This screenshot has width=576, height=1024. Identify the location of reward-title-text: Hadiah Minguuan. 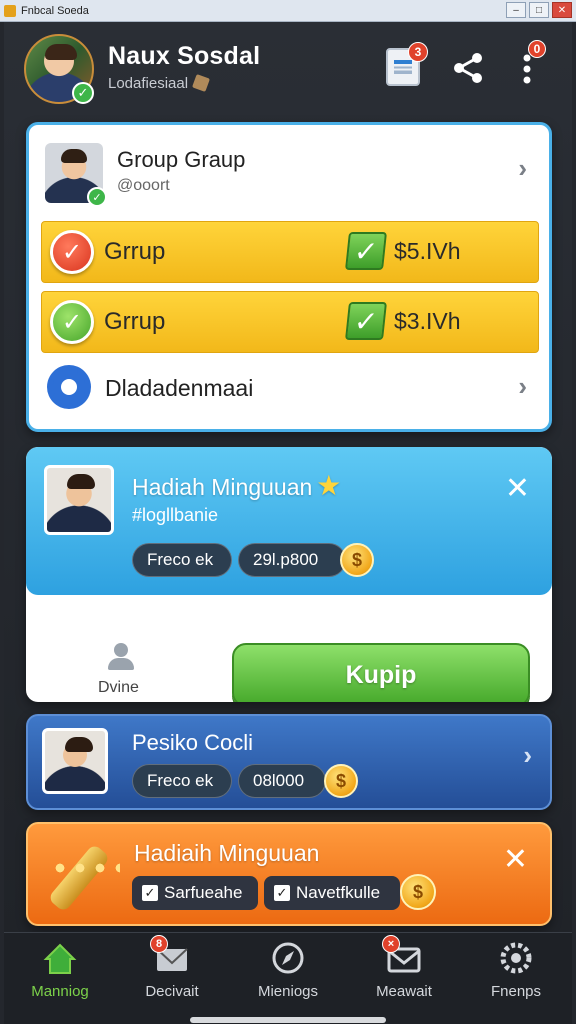
(222, 487).